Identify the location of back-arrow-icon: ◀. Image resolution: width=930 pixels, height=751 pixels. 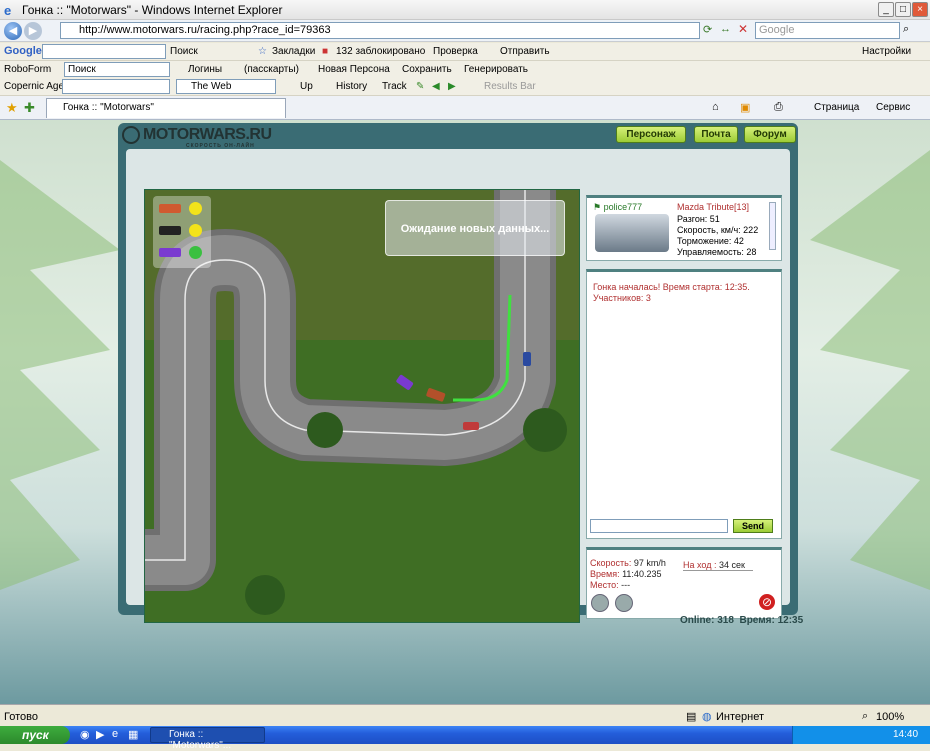
(436, 86).